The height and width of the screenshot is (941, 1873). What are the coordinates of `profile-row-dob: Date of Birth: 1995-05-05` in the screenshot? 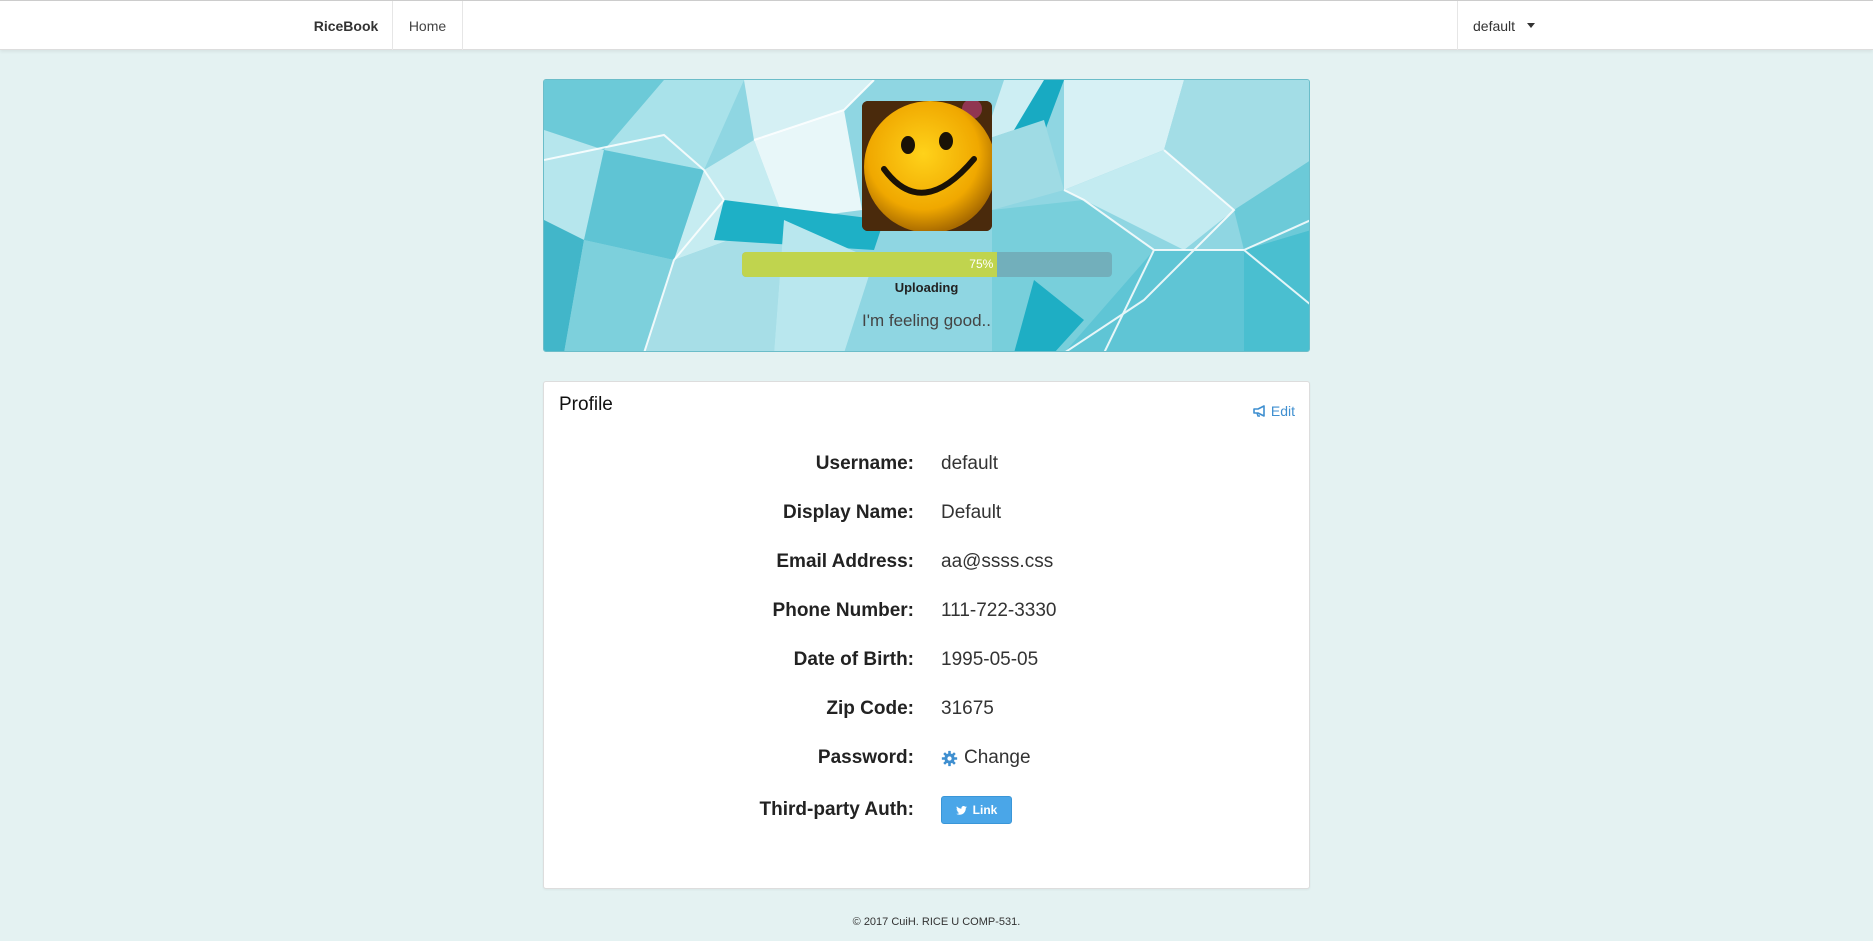 It's located at (926, 660).